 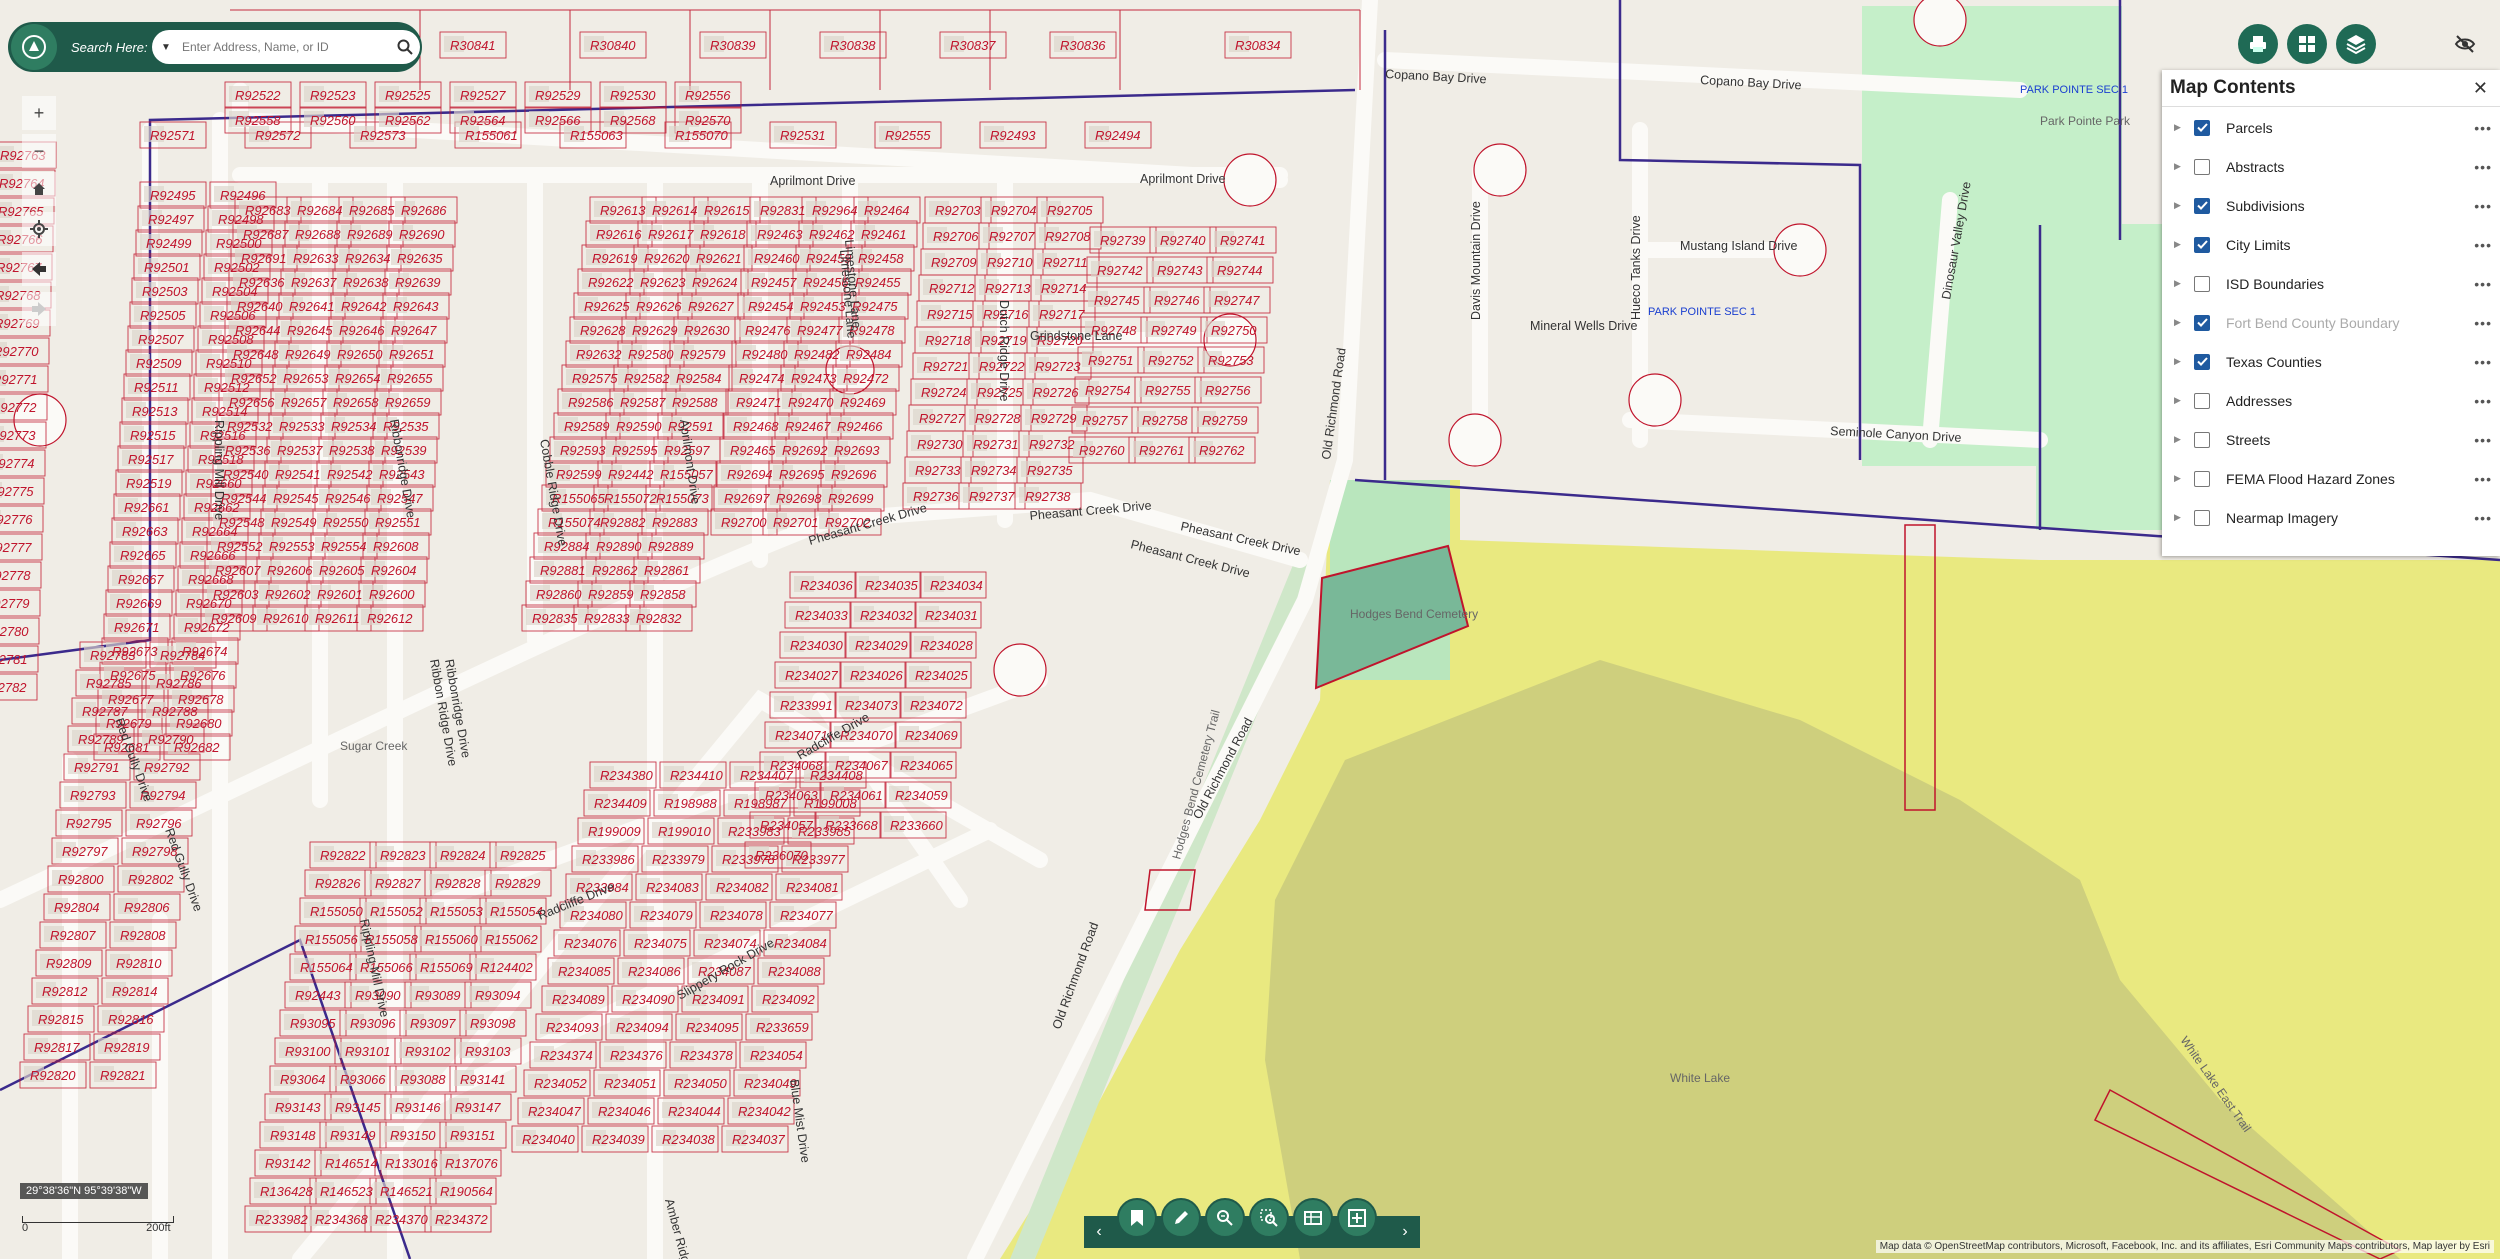 What do you see at coordinates (1405, 1232) in the screenshot?
I see `chevron-right-icon: ›` at bounding box center [1405, 1232].